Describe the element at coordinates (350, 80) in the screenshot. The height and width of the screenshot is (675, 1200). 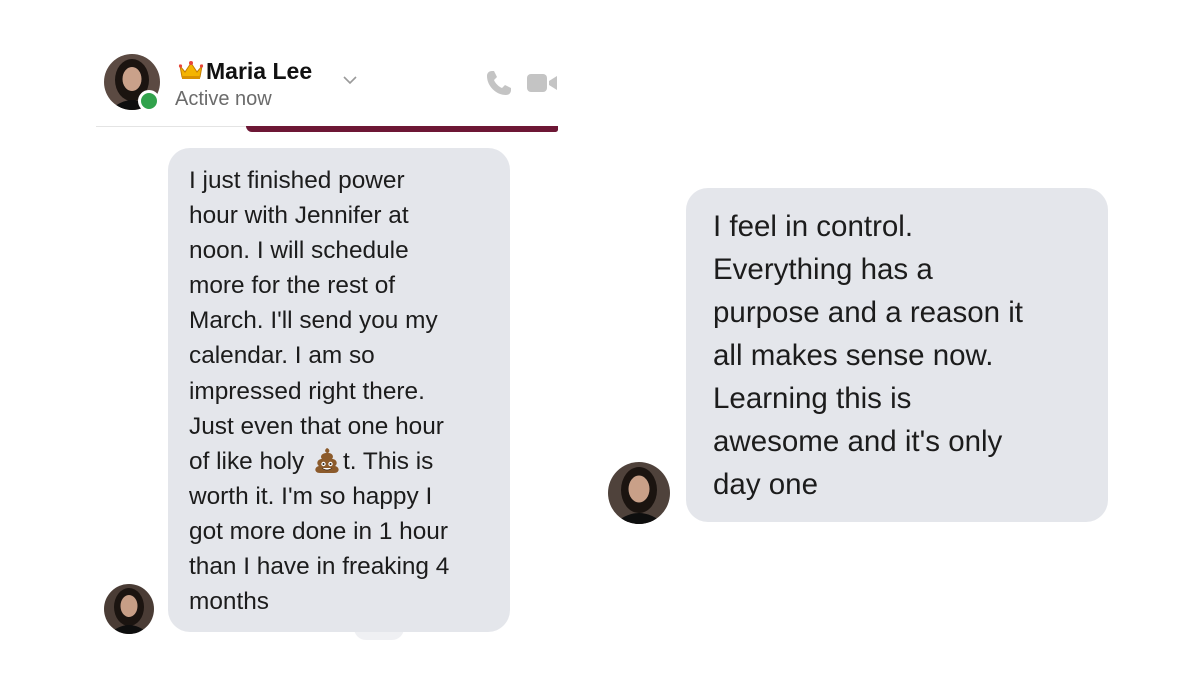
I see `chevron-down-icon` at that location.